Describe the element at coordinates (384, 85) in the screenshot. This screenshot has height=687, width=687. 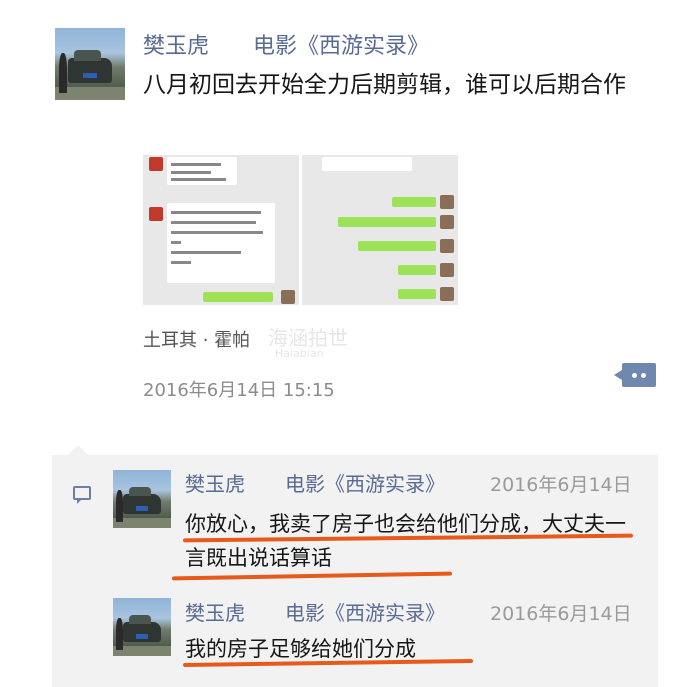
I see `post-body-text: 八月初回去开始全力后期剪辑，谁可以后期合作` at that location.